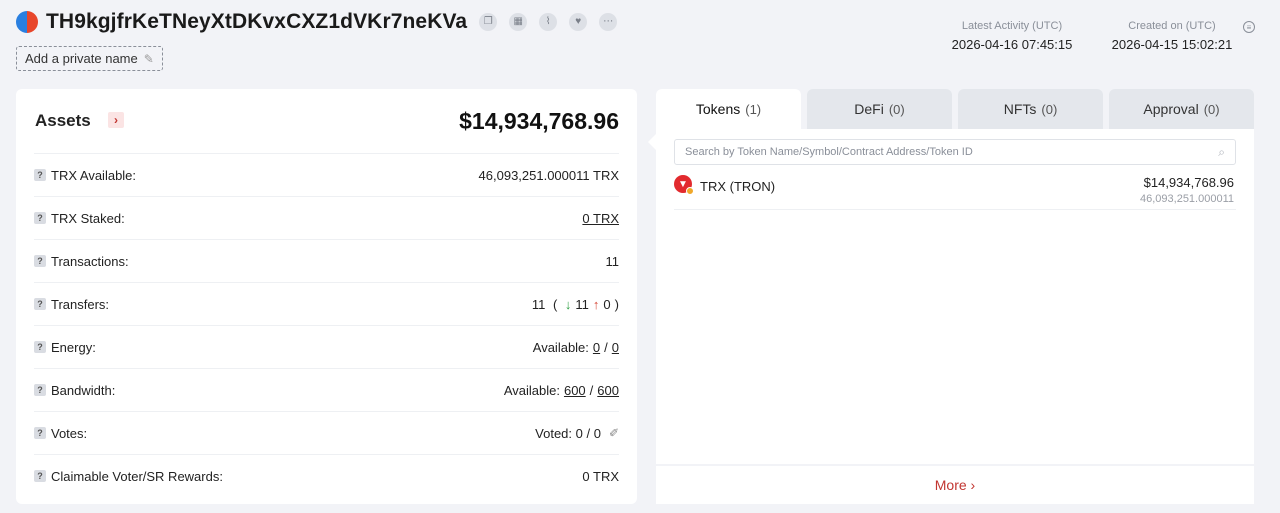 The height and width of the screenshot is (513, 1280). I want to click on row-value: 11, so click(612, 261).